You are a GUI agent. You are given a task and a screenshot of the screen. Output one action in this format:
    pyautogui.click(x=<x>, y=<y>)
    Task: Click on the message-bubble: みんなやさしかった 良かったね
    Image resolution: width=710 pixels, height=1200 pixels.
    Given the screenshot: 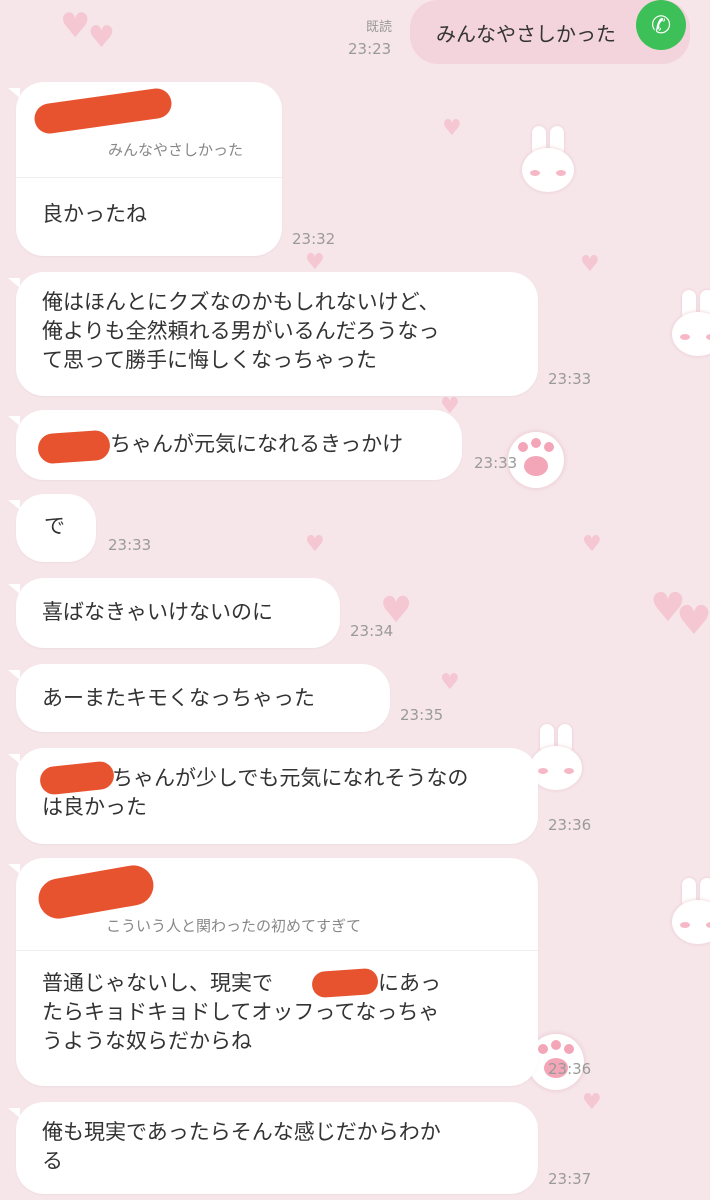 What is the action you would take?
    pyautogui.click(x=145, y=169)
    